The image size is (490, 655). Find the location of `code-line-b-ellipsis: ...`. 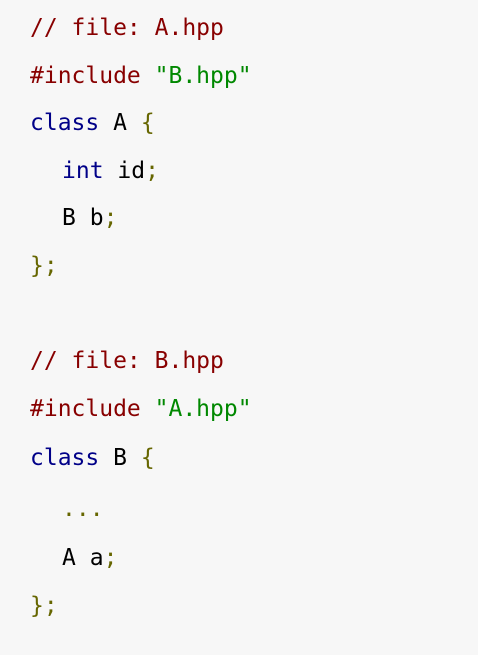

code-line-b-ellipsis: ... is located at coordinates (67, 509).